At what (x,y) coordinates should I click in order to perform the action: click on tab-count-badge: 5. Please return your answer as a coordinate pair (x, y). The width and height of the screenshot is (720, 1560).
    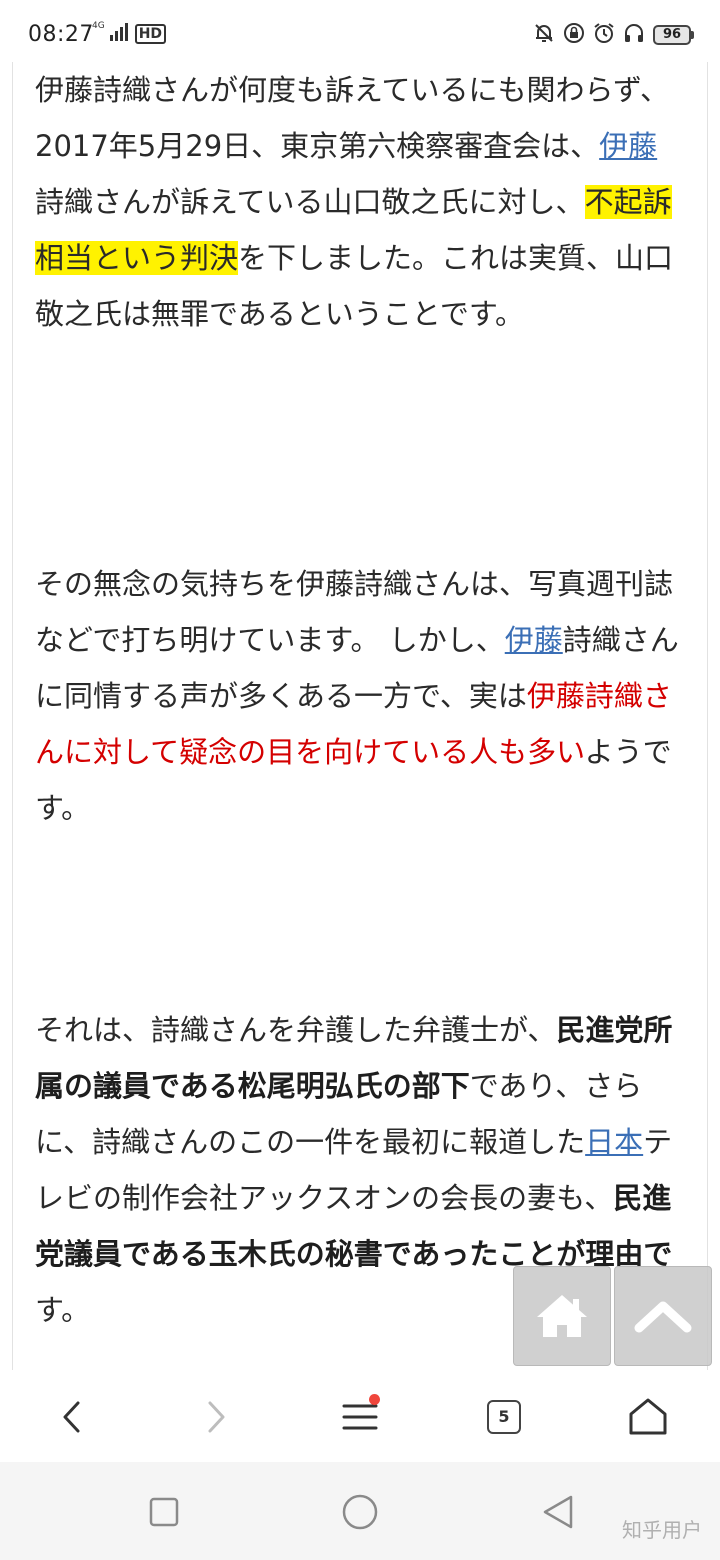
    Looking at the image, I should click on (504, 1417).